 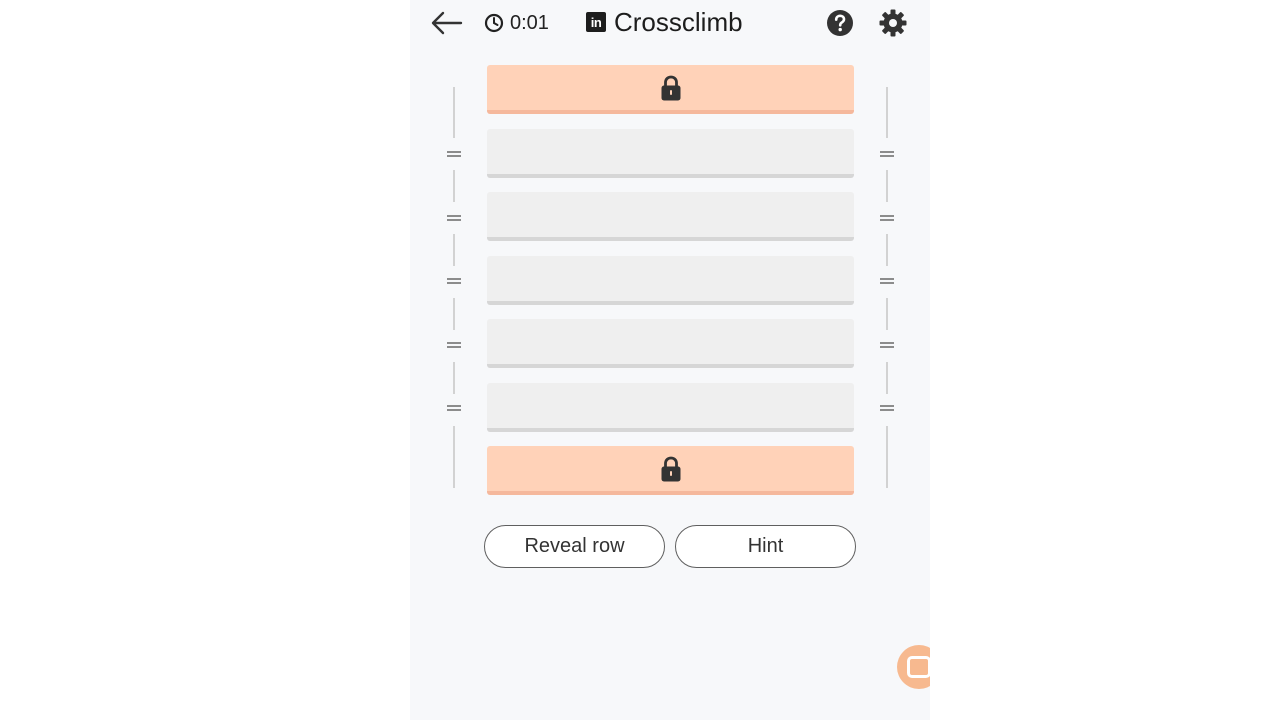 I want to click on timer: 0:01, so click(x=516, y=23).